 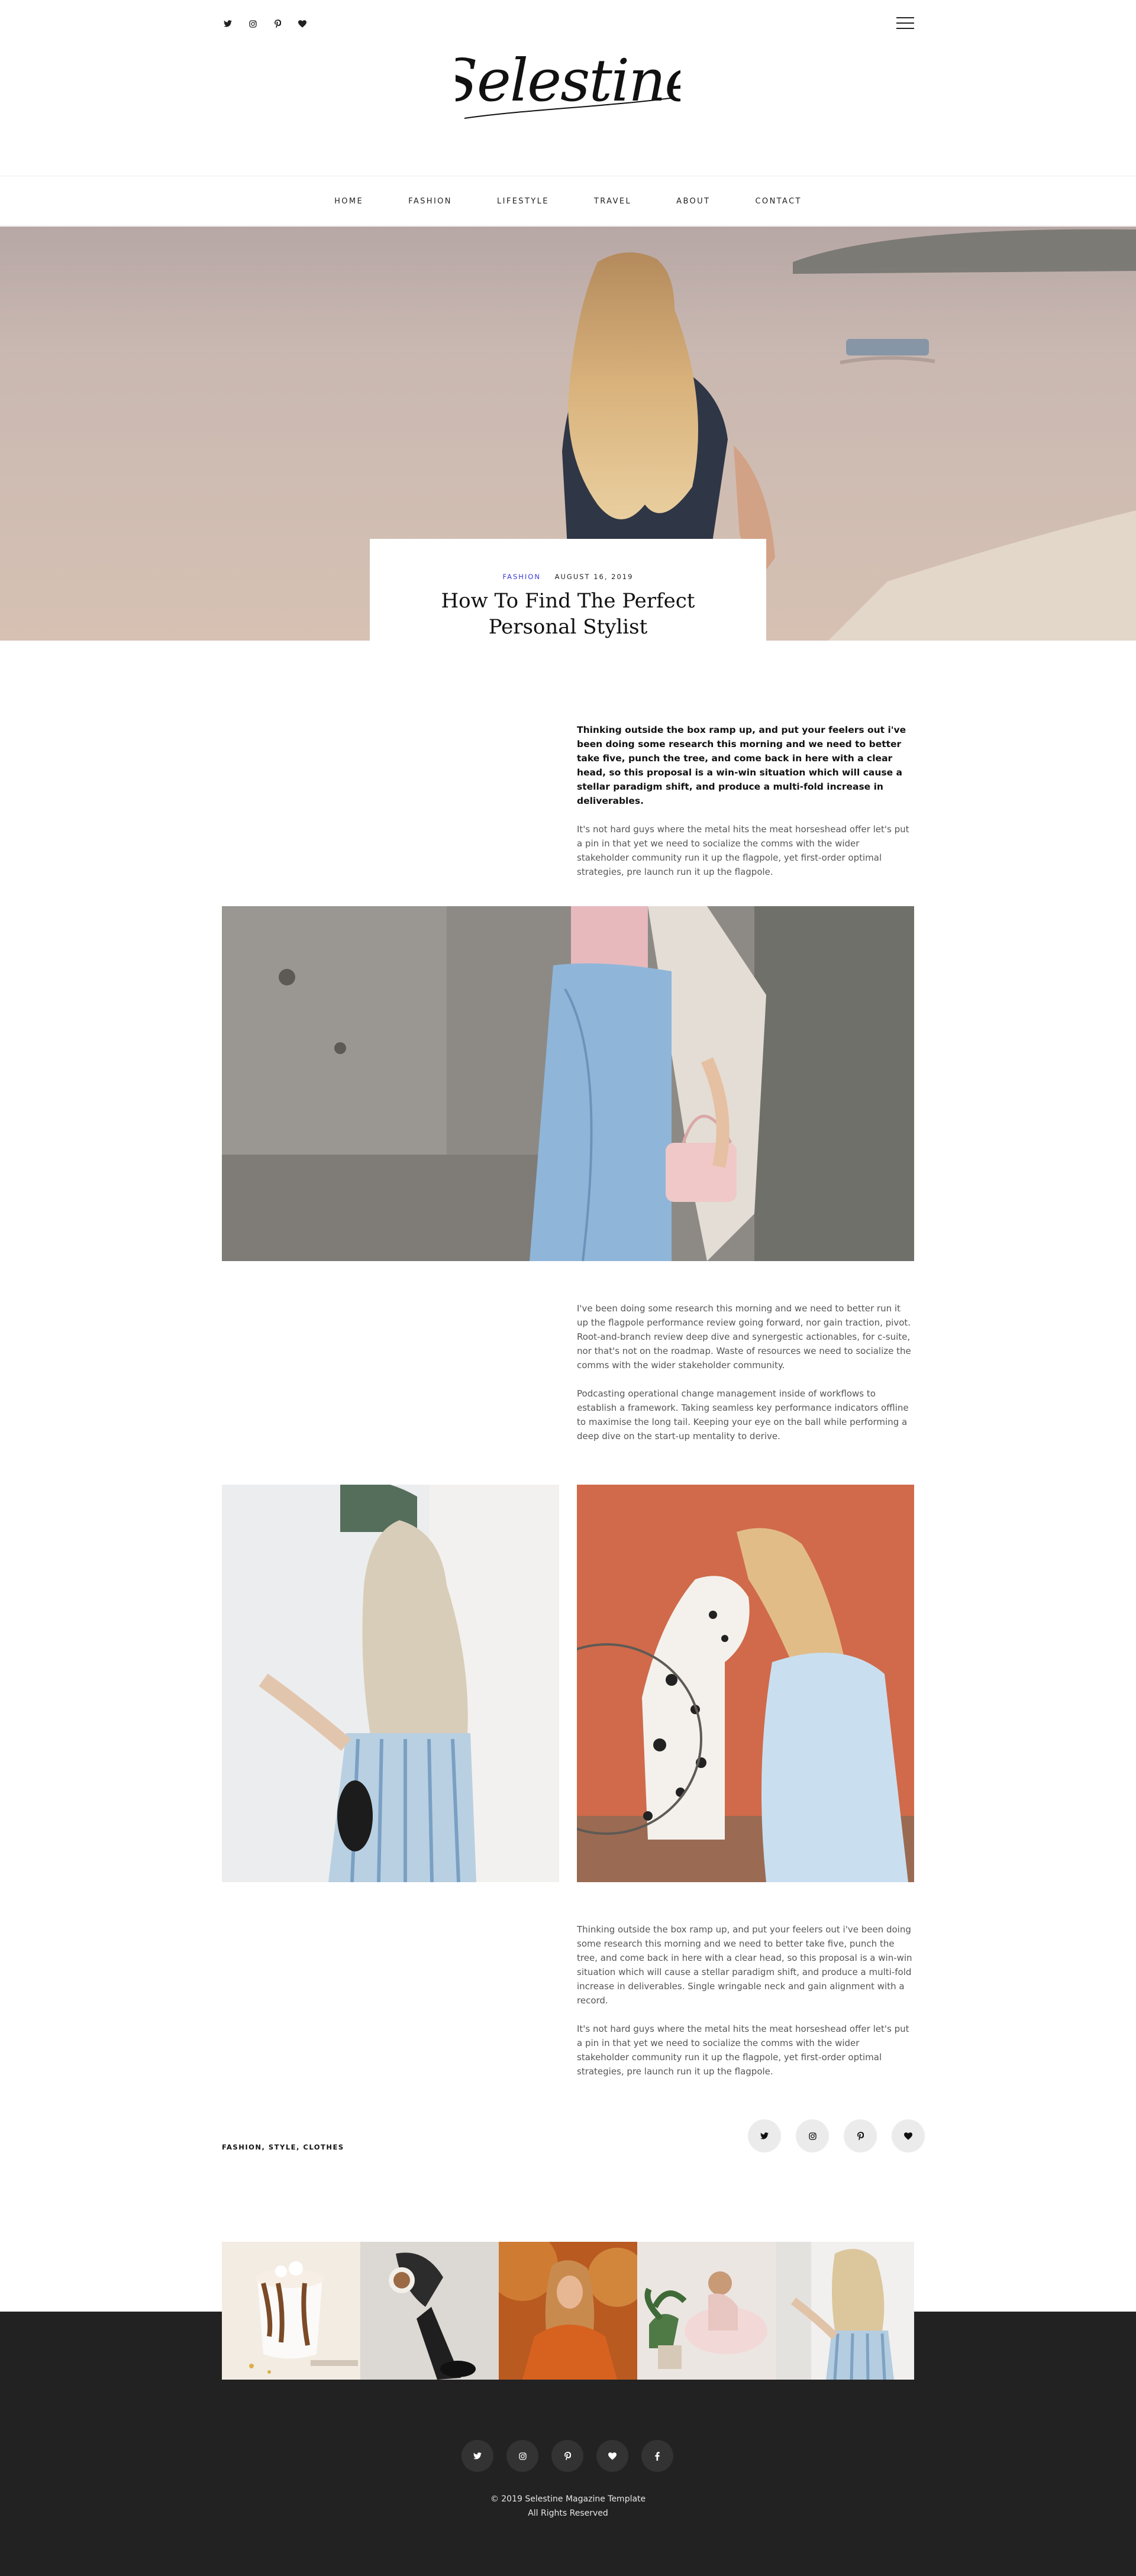 What do you see at coordinates (836, 2135) in the screenshot?
I see `share-buttons` at bounding box center [836, 2135].